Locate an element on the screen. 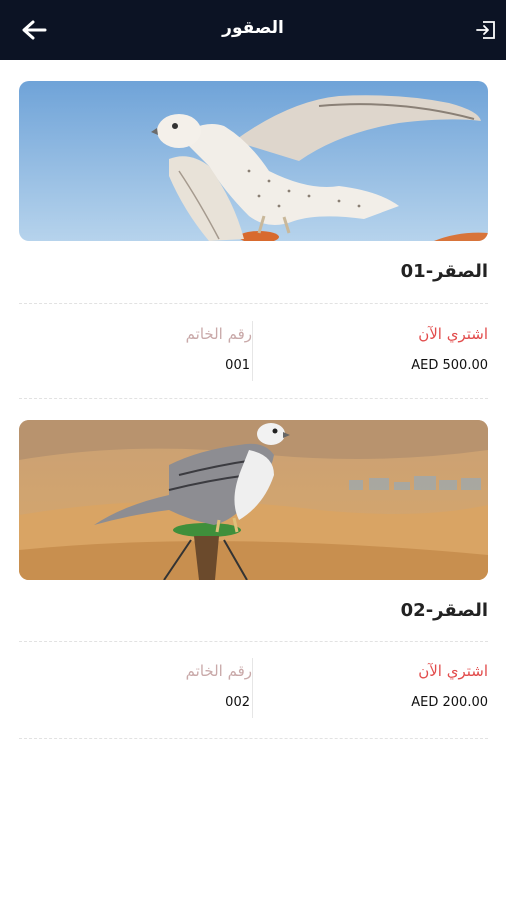 The width and height of the screenshot is (506, 900). ring-number-value: 001 is located at coordinates (237, 365).